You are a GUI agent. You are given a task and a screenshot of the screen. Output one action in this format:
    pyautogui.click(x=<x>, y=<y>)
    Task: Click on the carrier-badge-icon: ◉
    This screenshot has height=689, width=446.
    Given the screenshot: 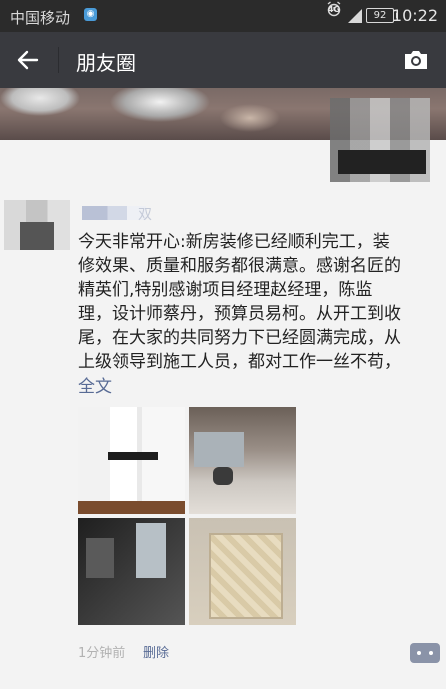 What is the action you would take?
    pyautogui.click(x=90, y=14)
    